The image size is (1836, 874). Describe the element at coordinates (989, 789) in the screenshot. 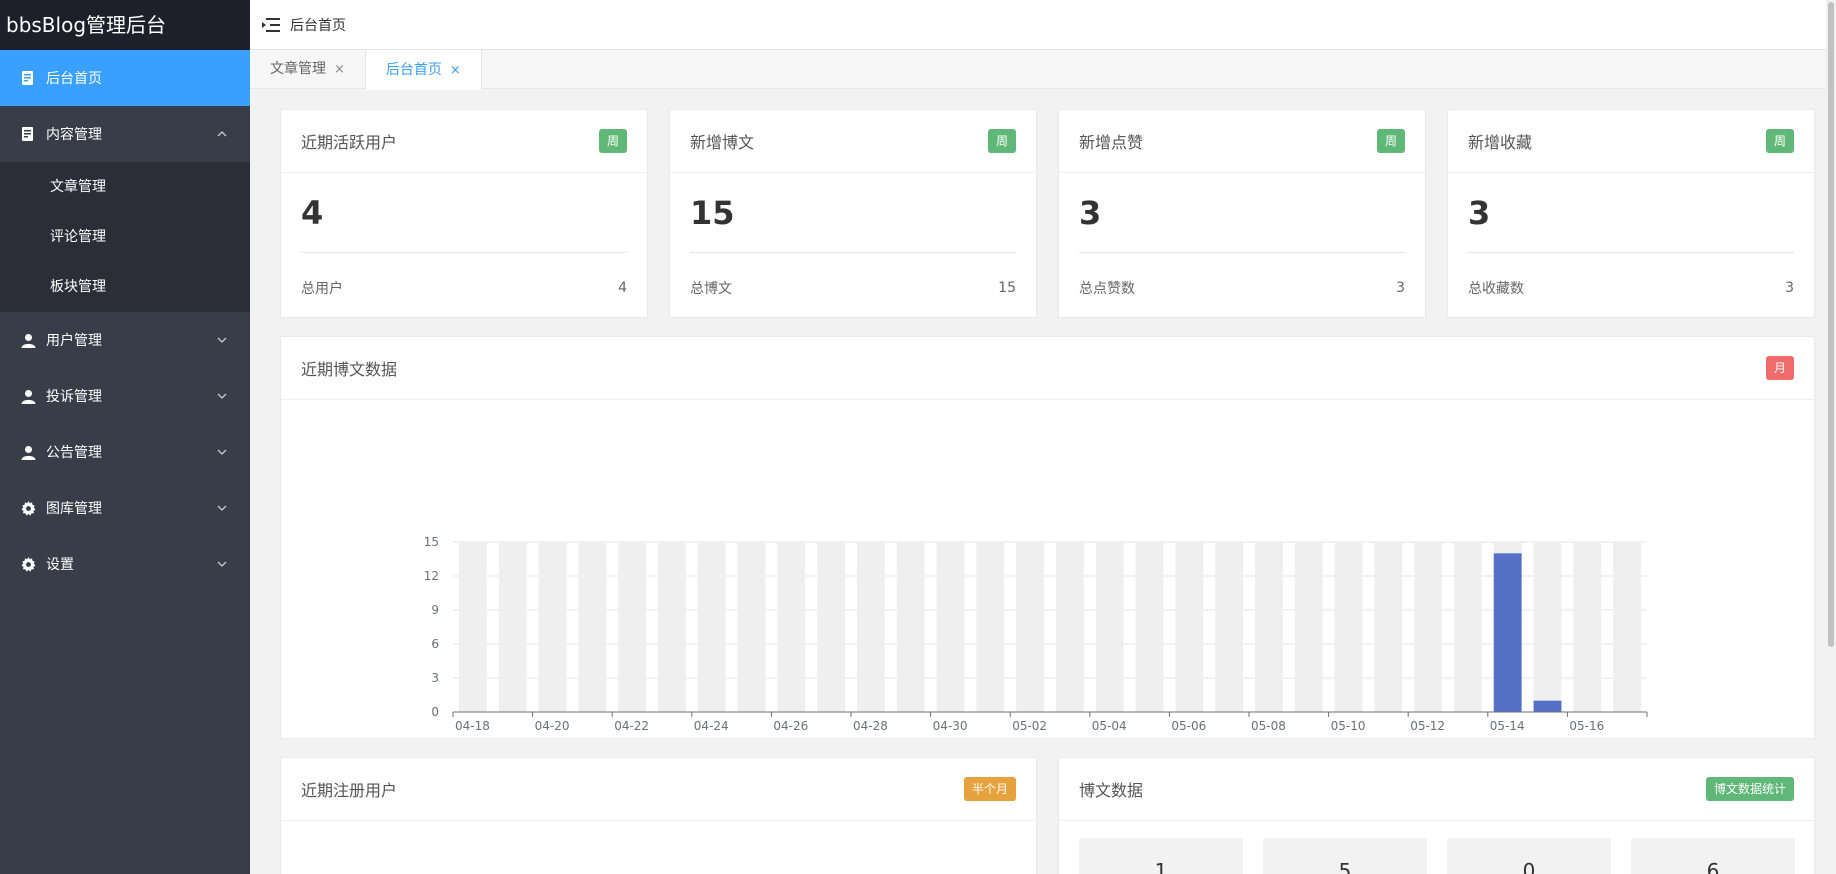

I see `period-badge: 半个月` at that location.